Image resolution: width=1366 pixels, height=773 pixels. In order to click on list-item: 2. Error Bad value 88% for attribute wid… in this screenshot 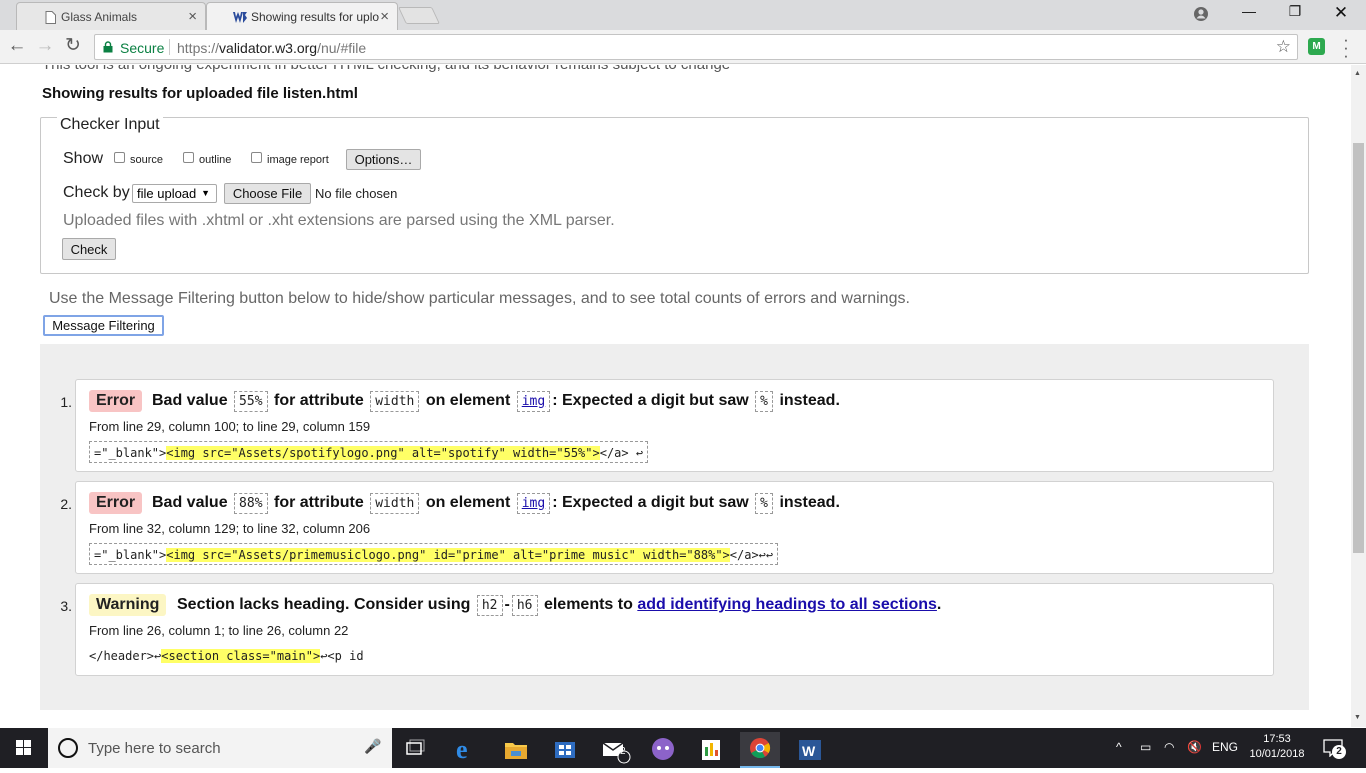, I will do `click(667, 527)`.